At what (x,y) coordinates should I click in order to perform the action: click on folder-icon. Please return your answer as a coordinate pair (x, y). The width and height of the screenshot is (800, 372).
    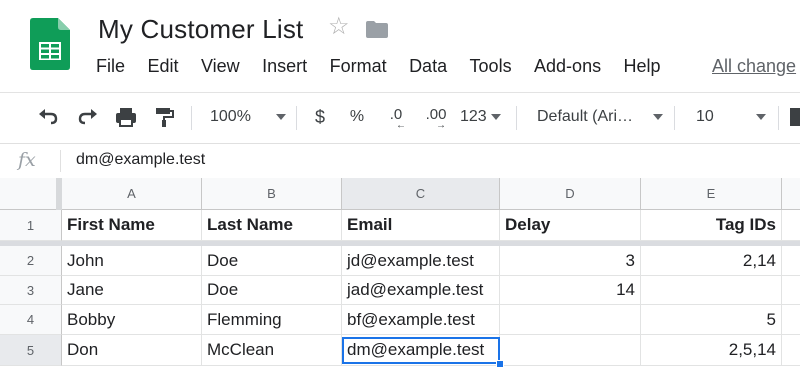
    Looking at the image, I should click on (377, 29).